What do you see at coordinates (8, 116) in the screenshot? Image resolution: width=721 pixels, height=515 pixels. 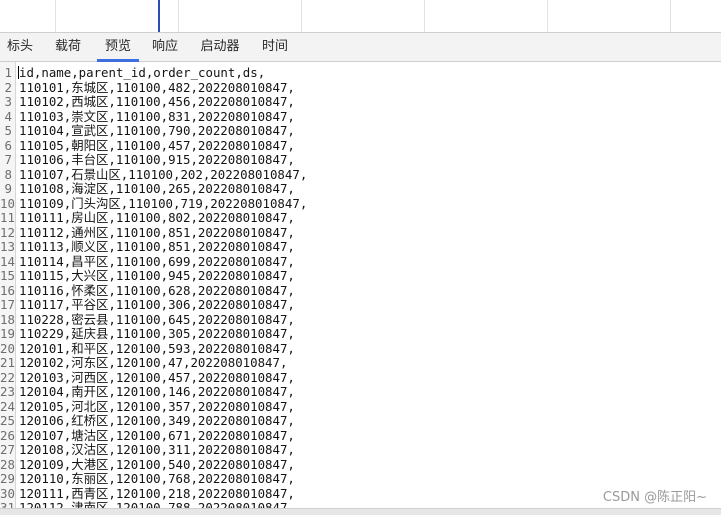 I see `line-number: 4` at bounding box center [8, 116].